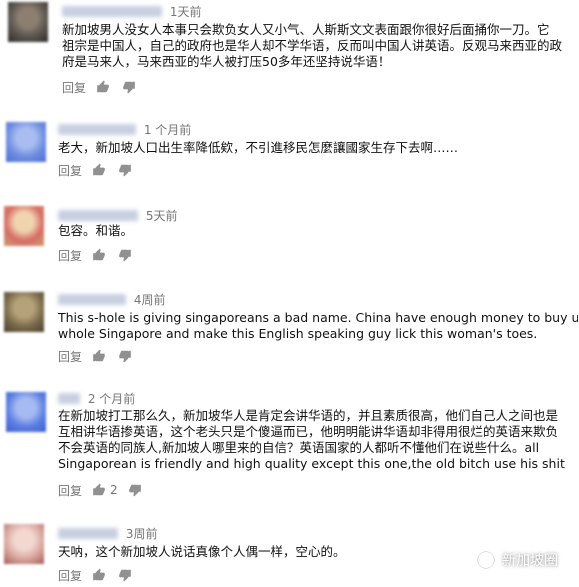 The height and width of the screenshot is (587, 579). I want to click on comment-meta: 4周前, so click(111, 299).